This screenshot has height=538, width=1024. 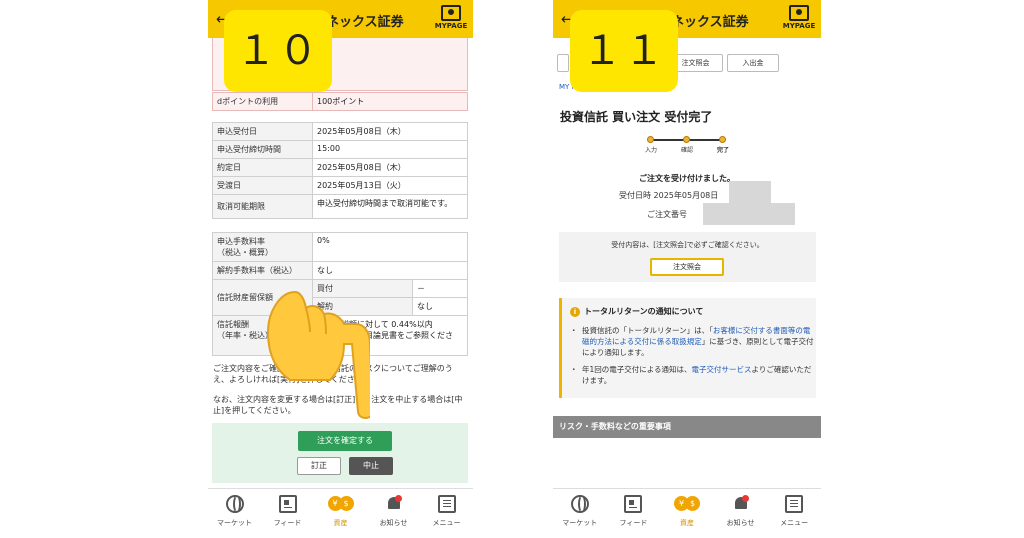 I want to click on tab-partial, so click(x=563, y=63).